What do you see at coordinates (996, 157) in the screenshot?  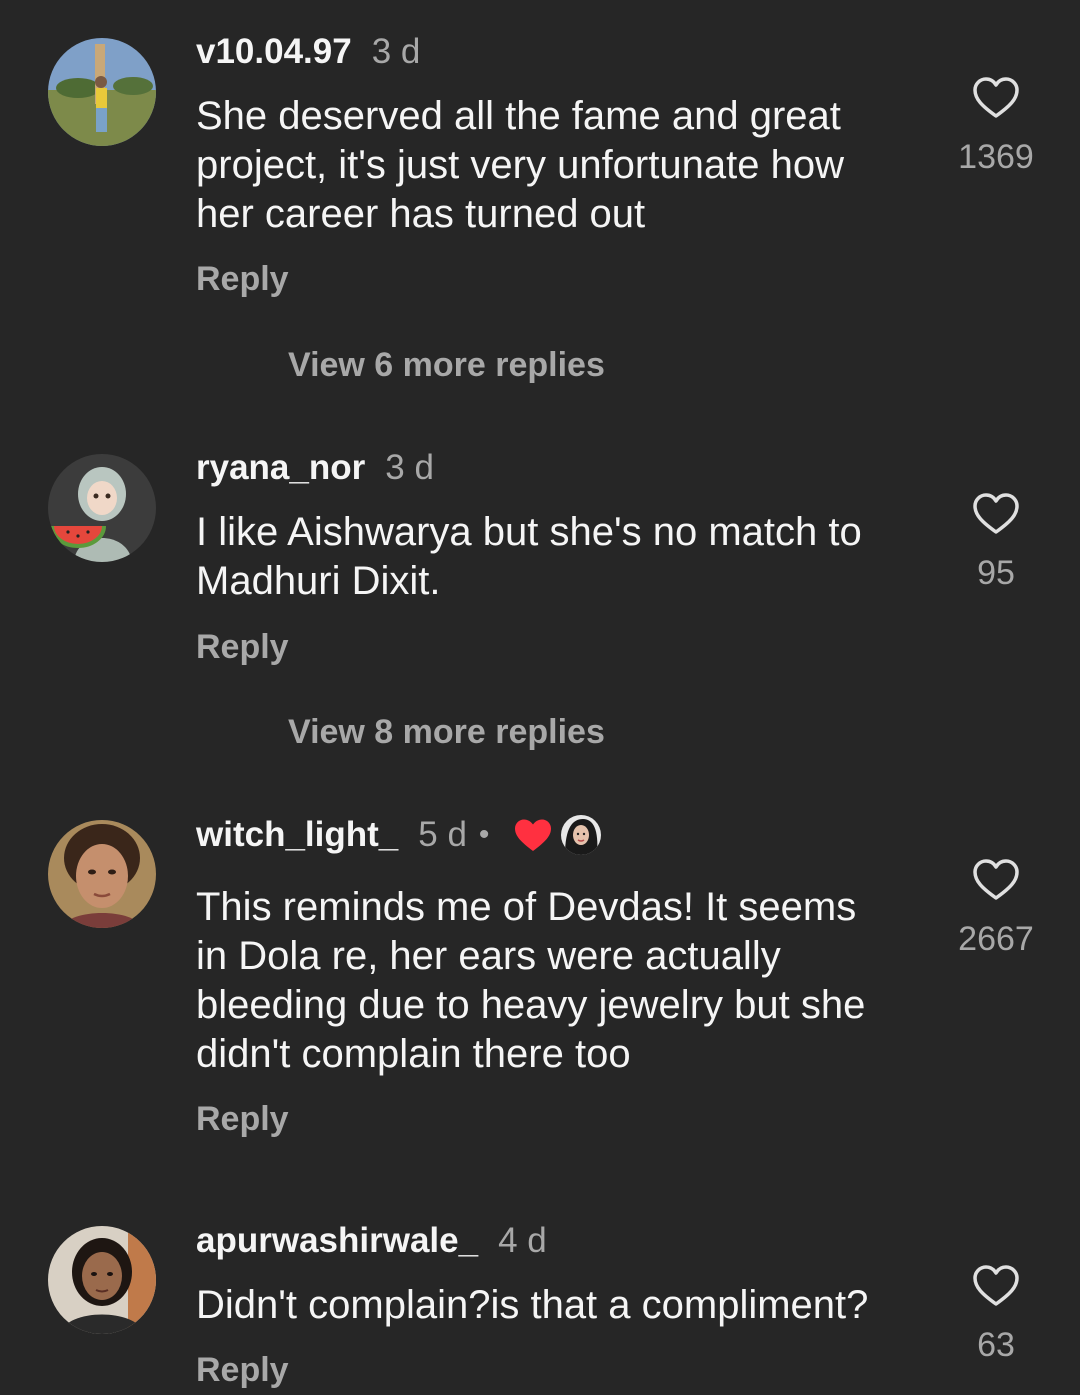 I see `like-count: 1369` at bounding box center [996, 157].